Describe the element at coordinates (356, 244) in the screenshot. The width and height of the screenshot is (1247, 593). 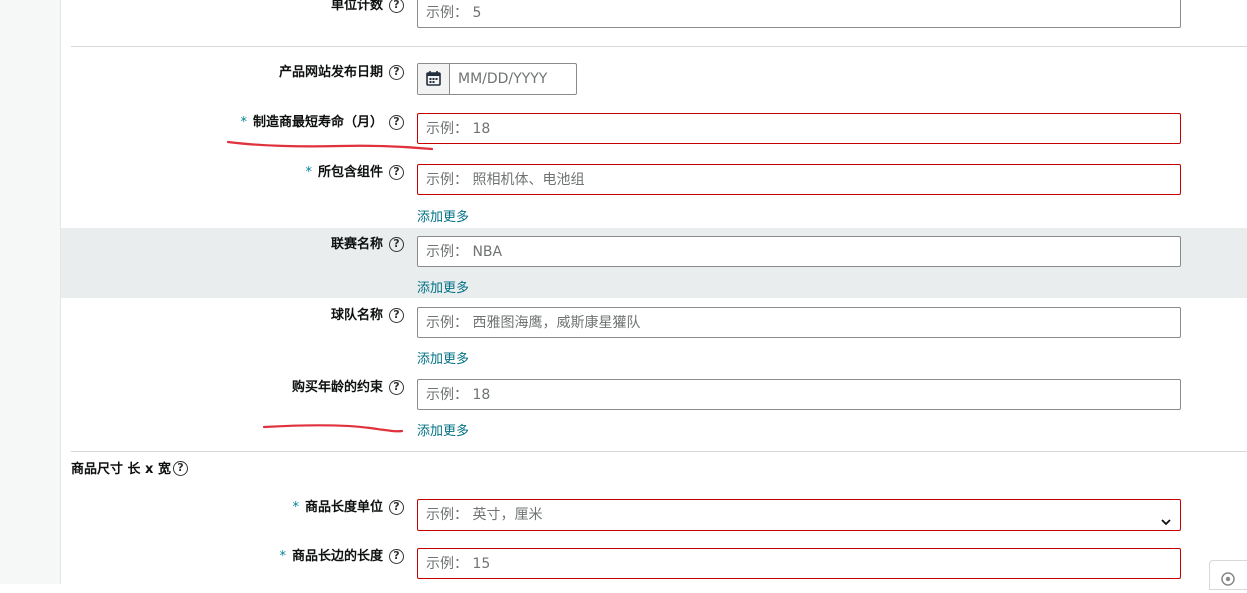
I see `league-name-label: 联赛名称` at that location.